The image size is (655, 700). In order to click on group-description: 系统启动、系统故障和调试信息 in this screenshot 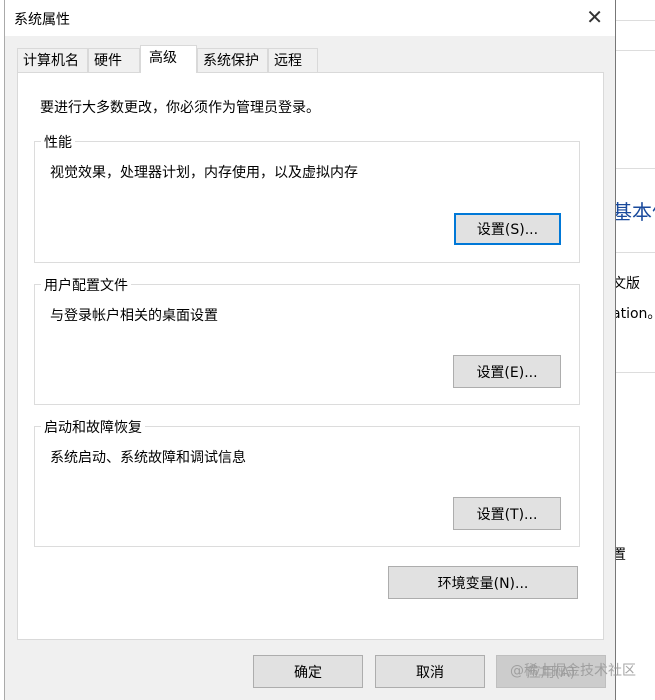, I will do `click(148, 458)`.